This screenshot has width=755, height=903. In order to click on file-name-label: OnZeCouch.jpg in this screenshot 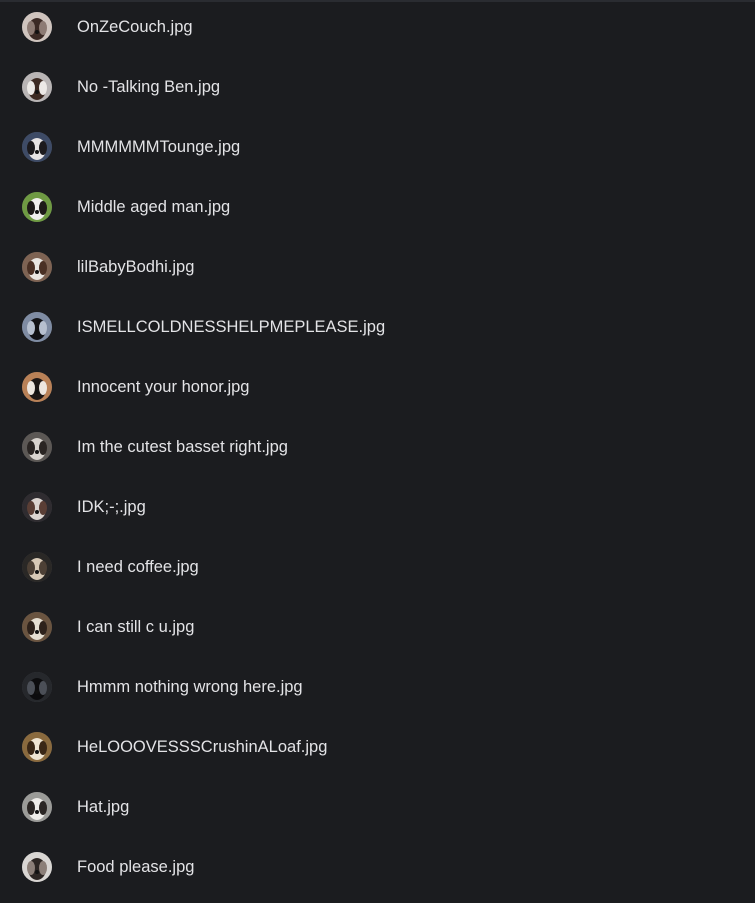, I will do `click(135, 27)`.